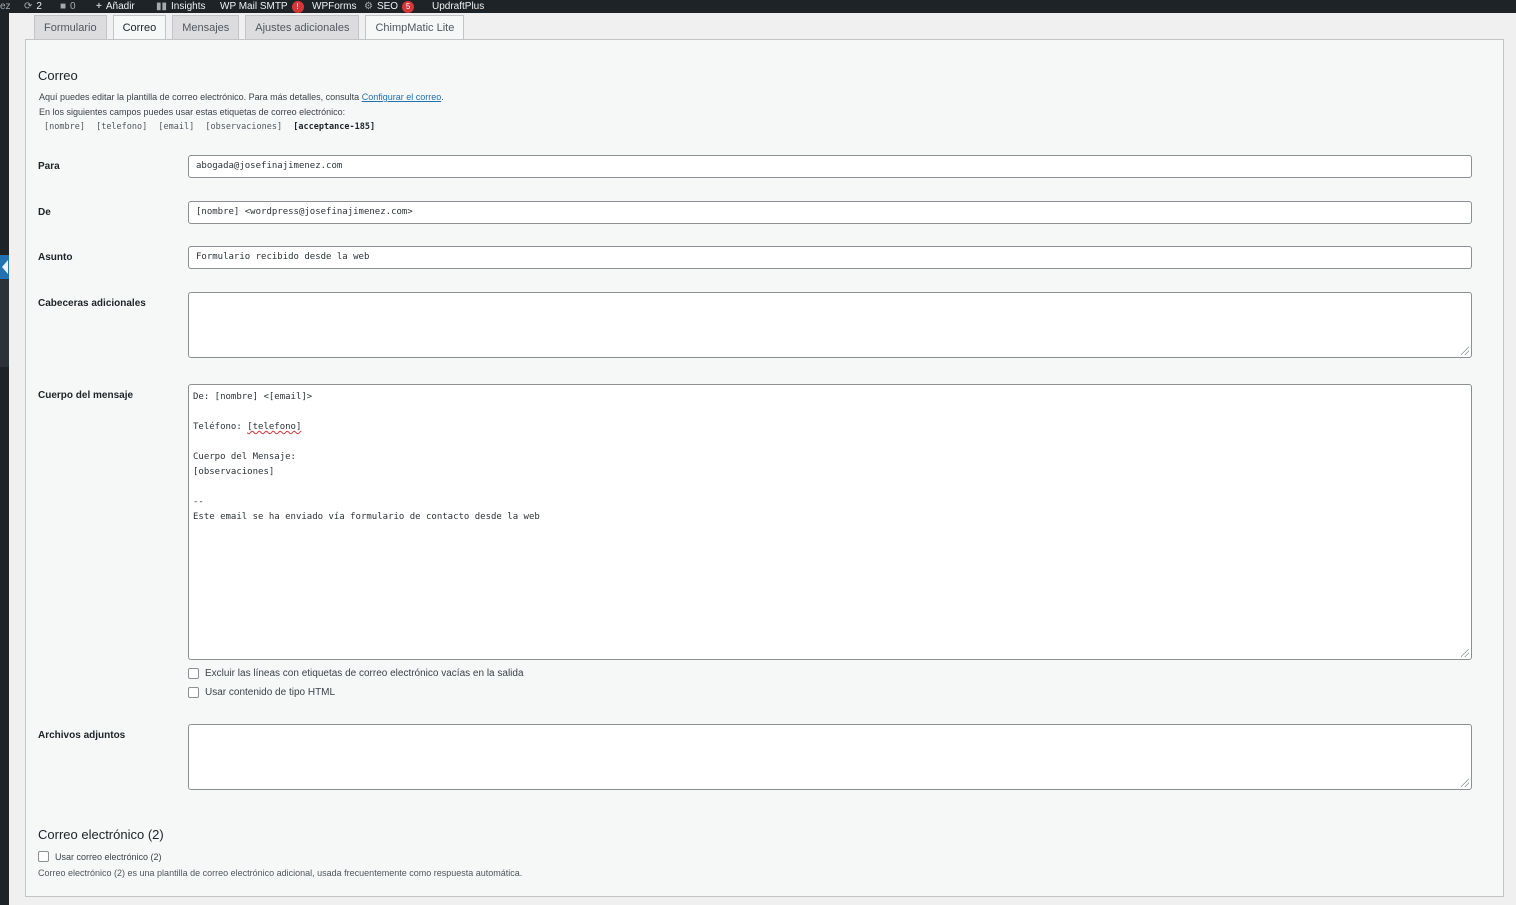  What do you see at coordinates (4, 459) in the screenshot?
I see `admin-menu` at bounding box center [4, 459].